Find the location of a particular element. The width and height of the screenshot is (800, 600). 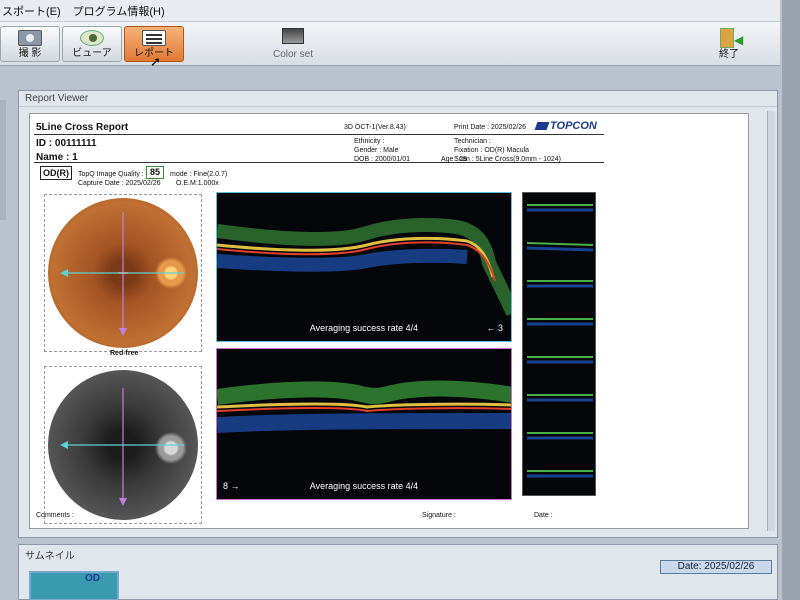

gender: Gender : Male is located at coordinates (376, 150).